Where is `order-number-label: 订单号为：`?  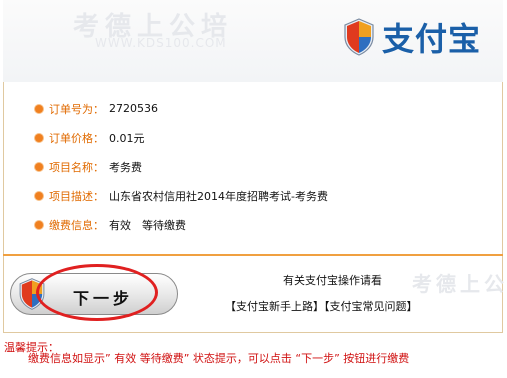 order-number-label: 订单号为： is located at coordinates (76, 109).